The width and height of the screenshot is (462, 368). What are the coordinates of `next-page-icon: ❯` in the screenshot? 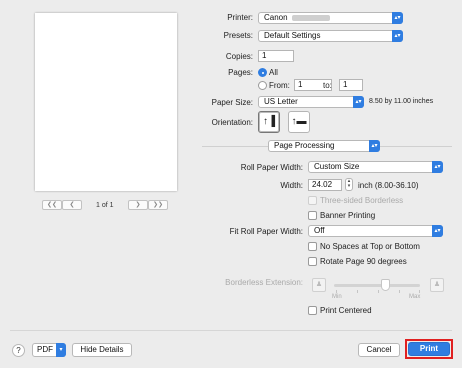 It's located at (138, 205).